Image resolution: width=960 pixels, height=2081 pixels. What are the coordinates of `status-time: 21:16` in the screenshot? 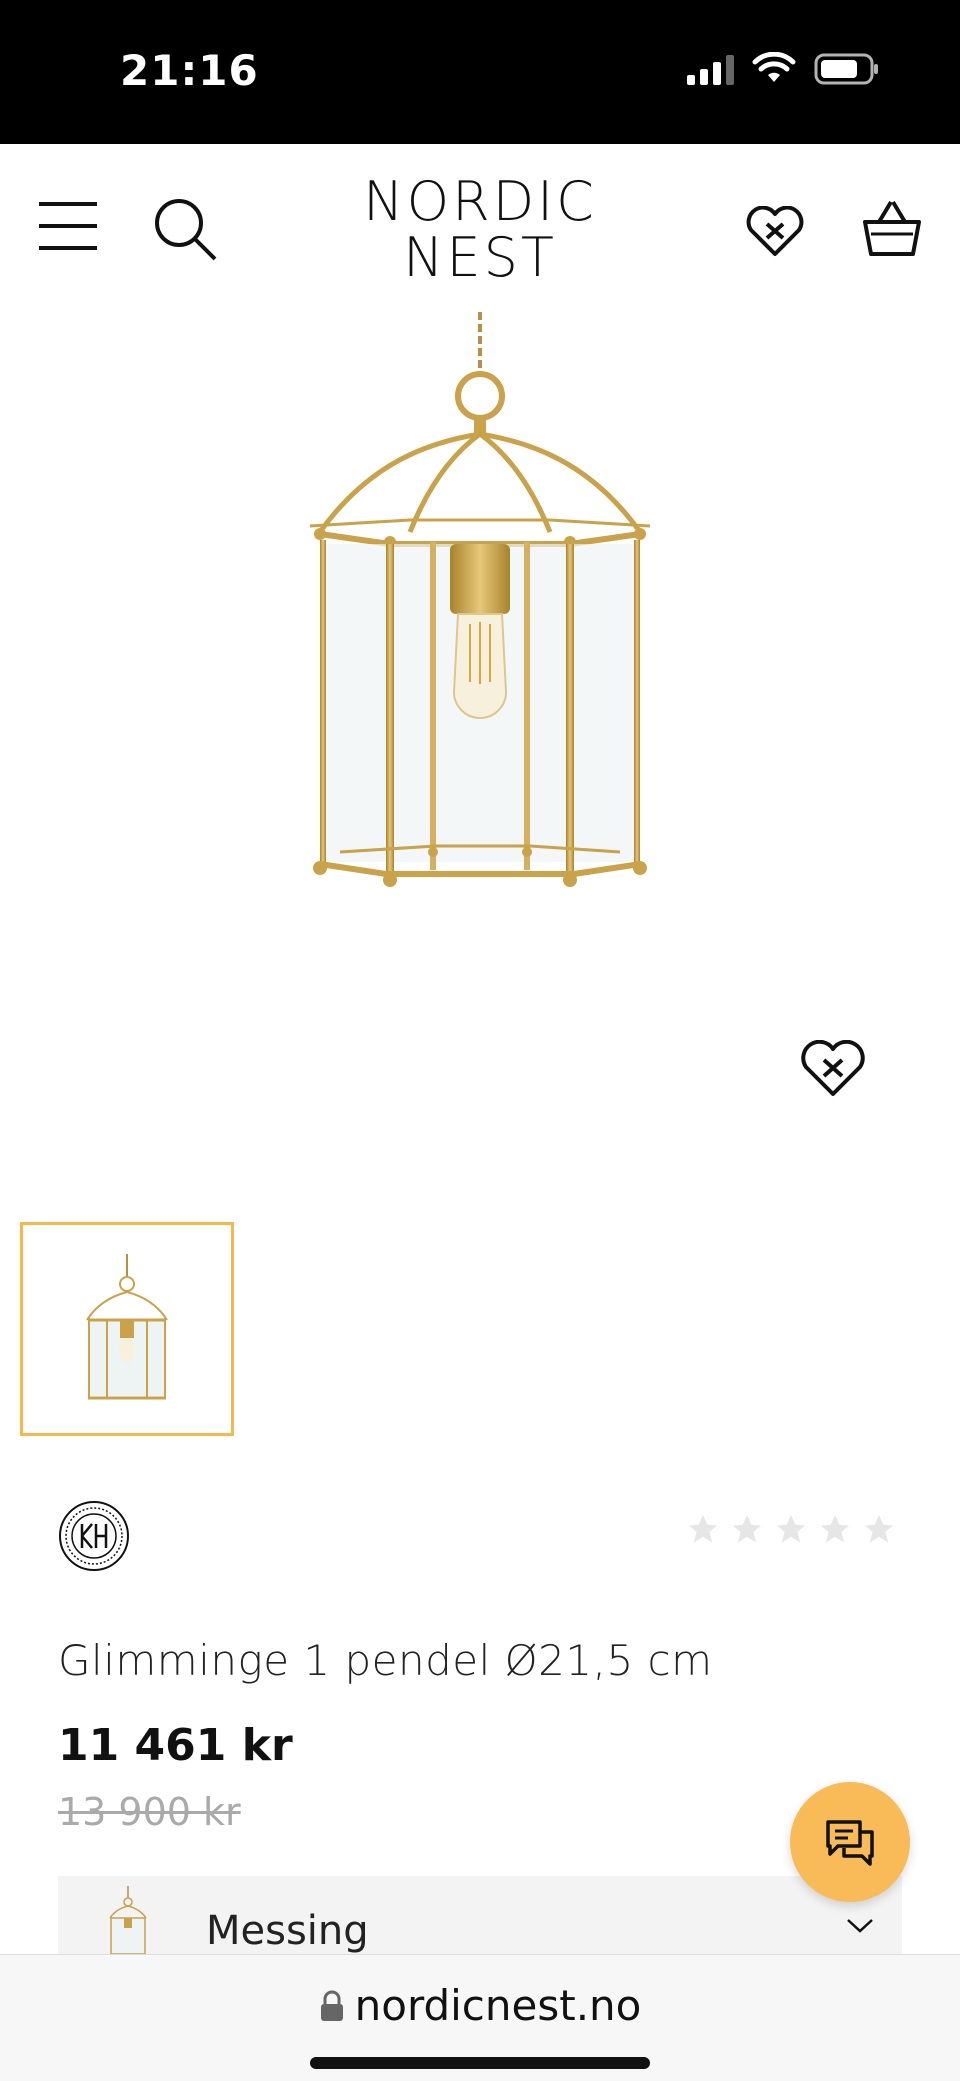 It's located at (189, 70).